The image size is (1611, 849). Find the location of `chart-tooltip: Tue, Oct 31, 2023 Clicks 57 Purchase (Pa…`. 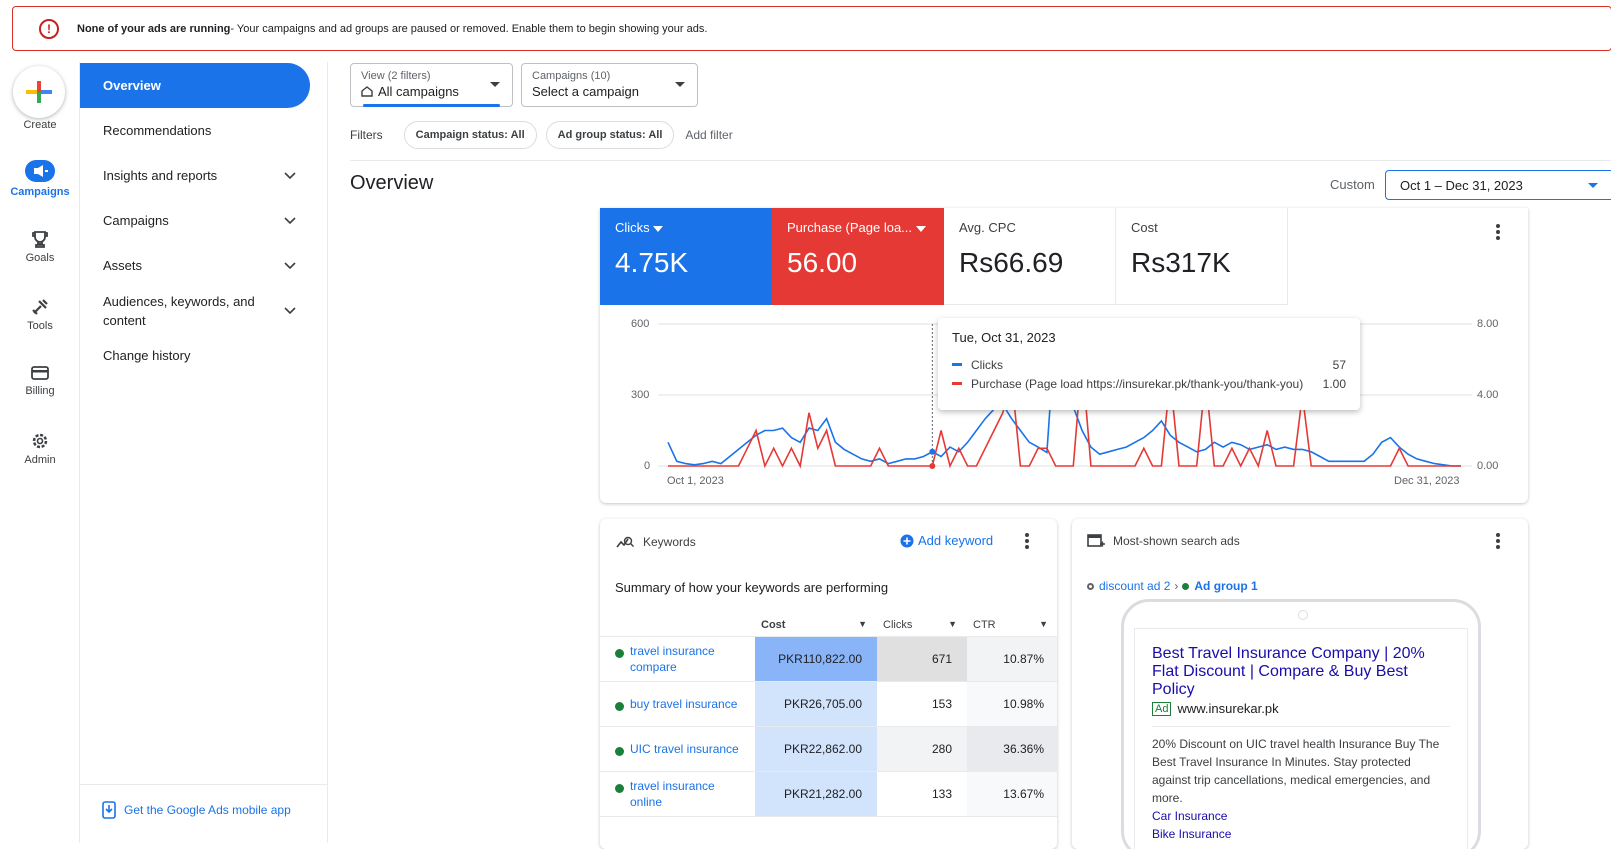

chart-tooltip: Tue, Oct 31, 2023 Clicks 57 Purchase (Pa… is located at coordinates (1149, 364).